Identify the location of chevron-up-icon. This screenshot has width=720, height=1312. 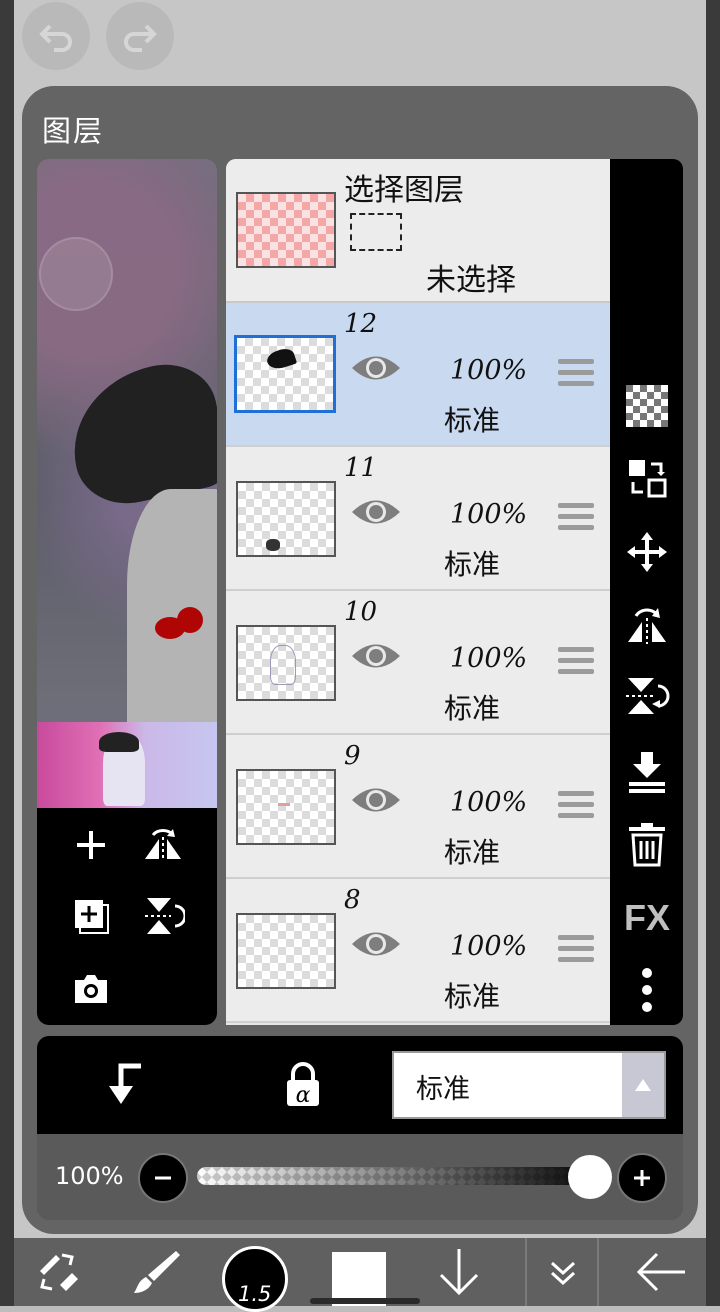
(643, 1085).